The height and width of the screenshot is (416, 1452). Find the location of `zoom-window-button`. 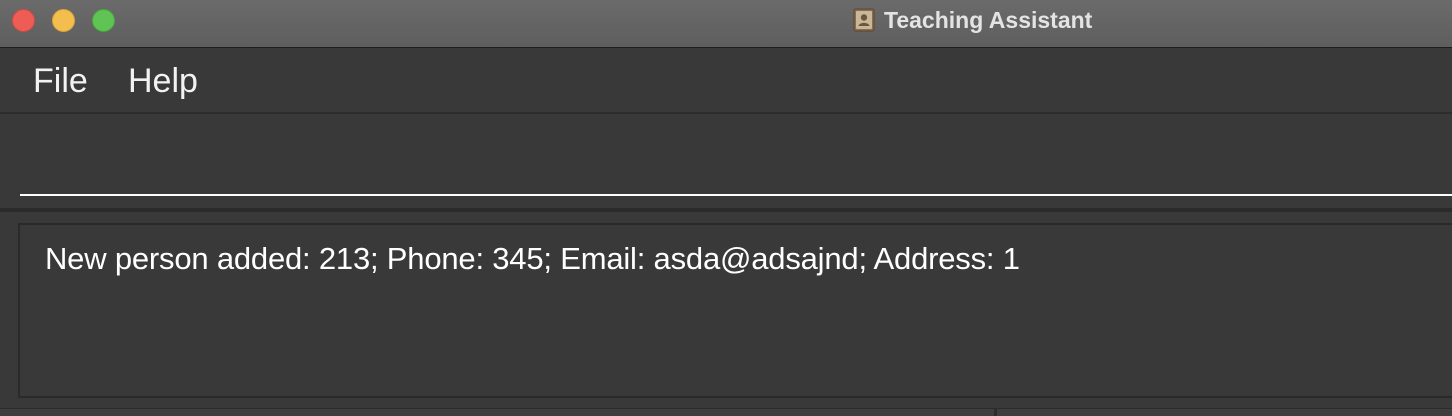

zoom-window-button is located at coordinates (103, 20).